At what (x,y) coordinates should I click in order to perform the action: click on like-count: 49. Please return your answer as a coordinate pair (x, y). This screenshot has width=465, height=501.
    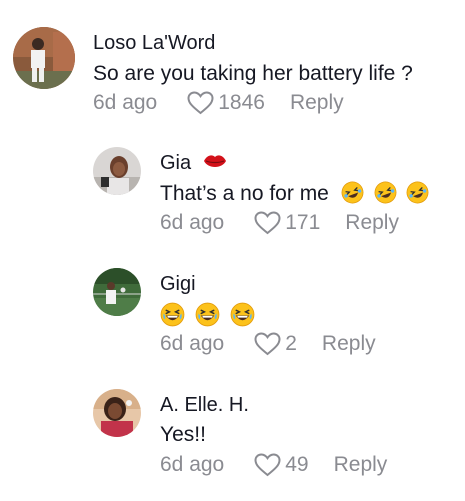
    Looking at the image, I should click on (297, 464).